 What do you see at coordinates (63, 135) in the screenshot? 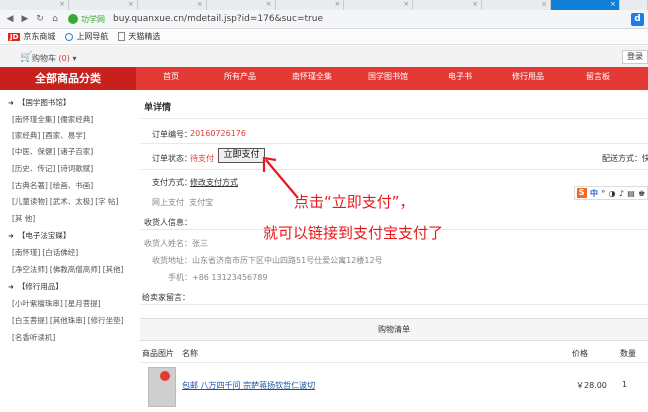
I see `category-link: [酉家、易学]` at bounding box center [63, 135].